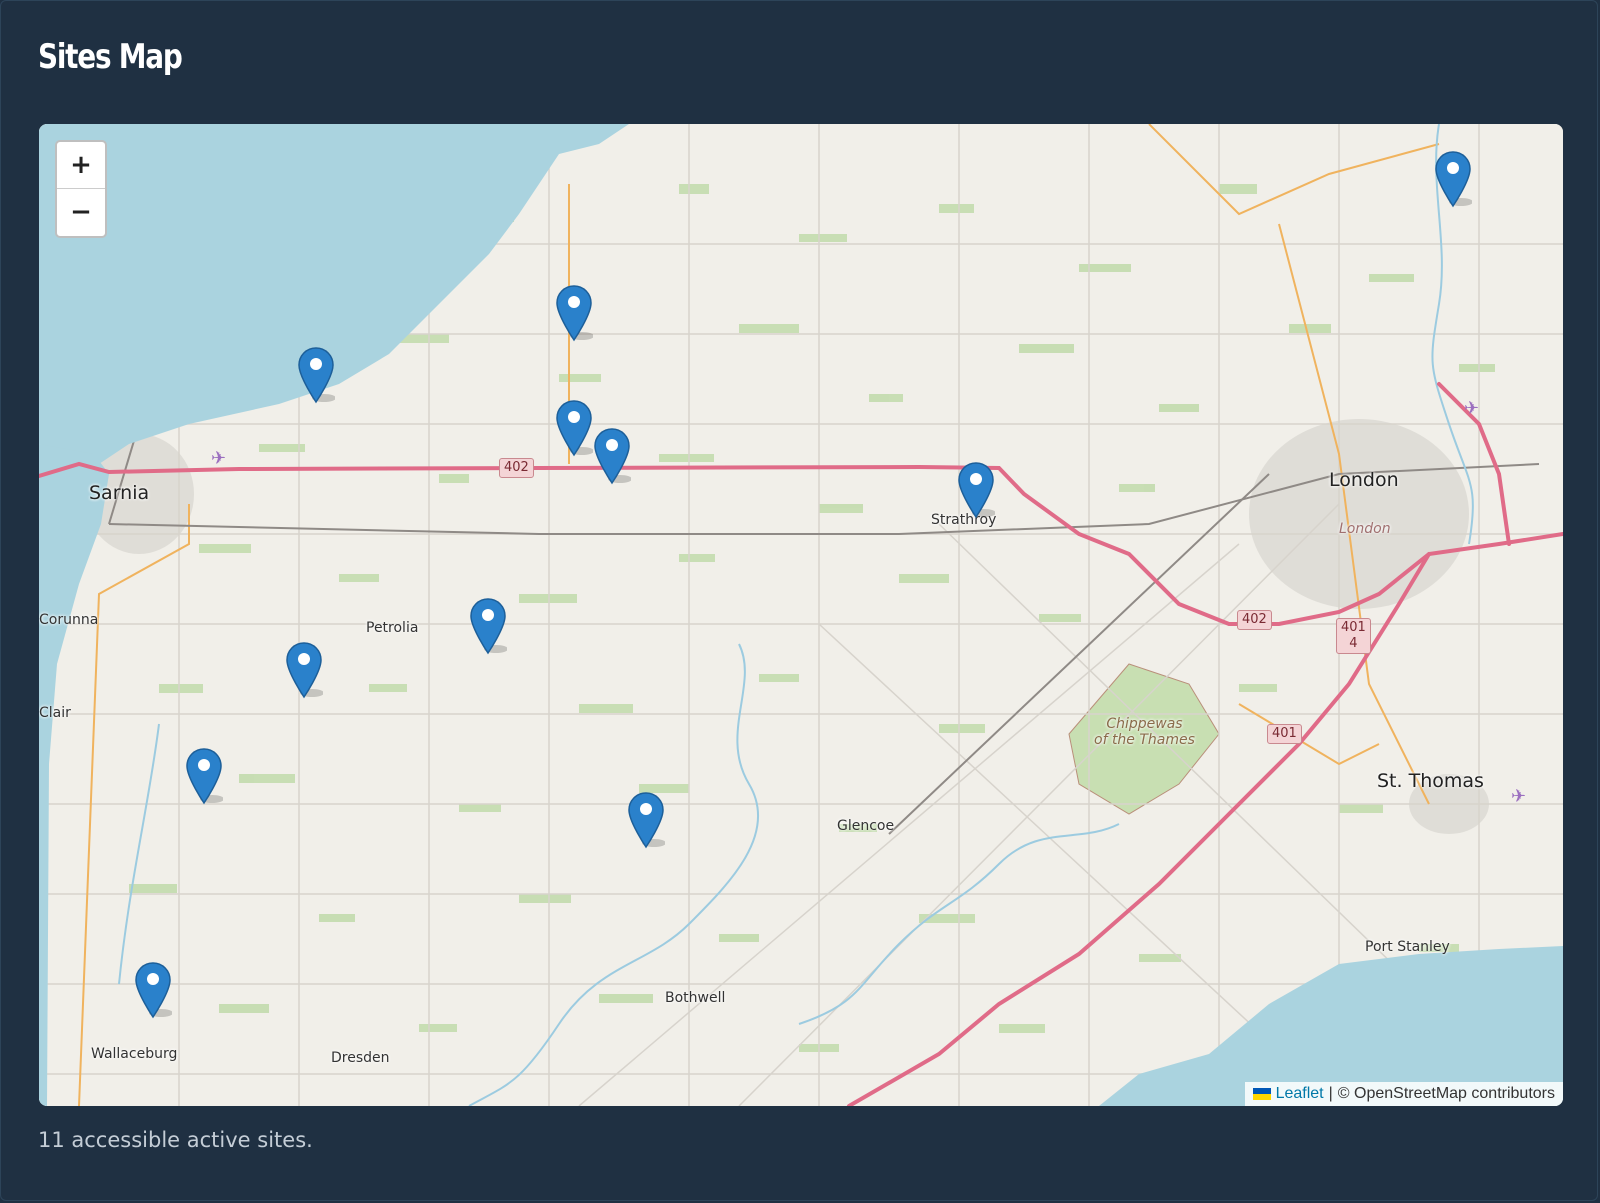  Describe the element at coordinates (695, 998) in the screenshot. I see `place-label-bothwell: Bothwell` at that location.